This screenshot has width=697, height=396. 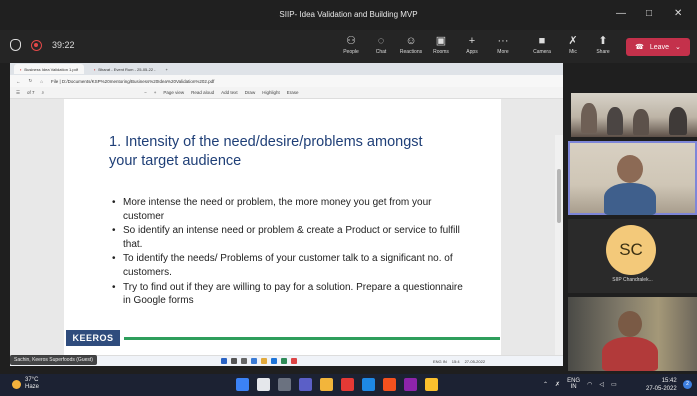 I want to click on more-label: More, so click(x=503, y=52).